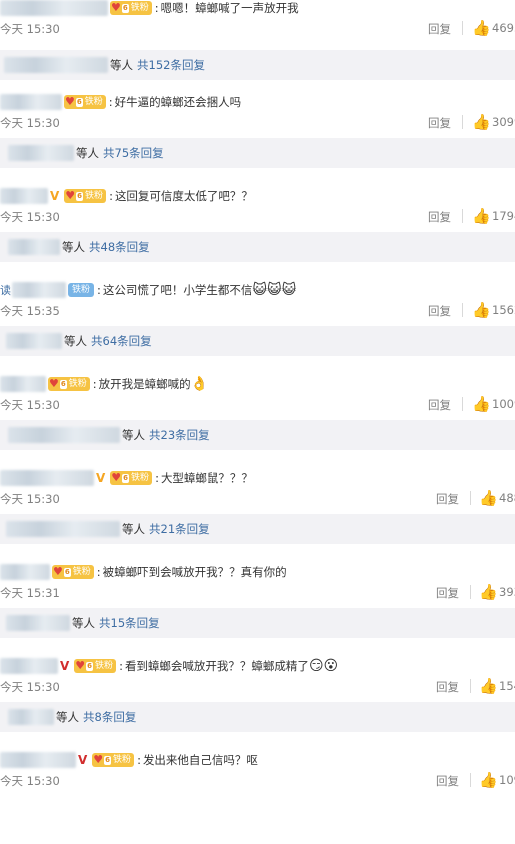 The height and width of the screenshot is (844, 515). What do you see at coordinates (503, 404) in the screenshot?
I see `like-count: 1009` at bounding box center [503, 404].